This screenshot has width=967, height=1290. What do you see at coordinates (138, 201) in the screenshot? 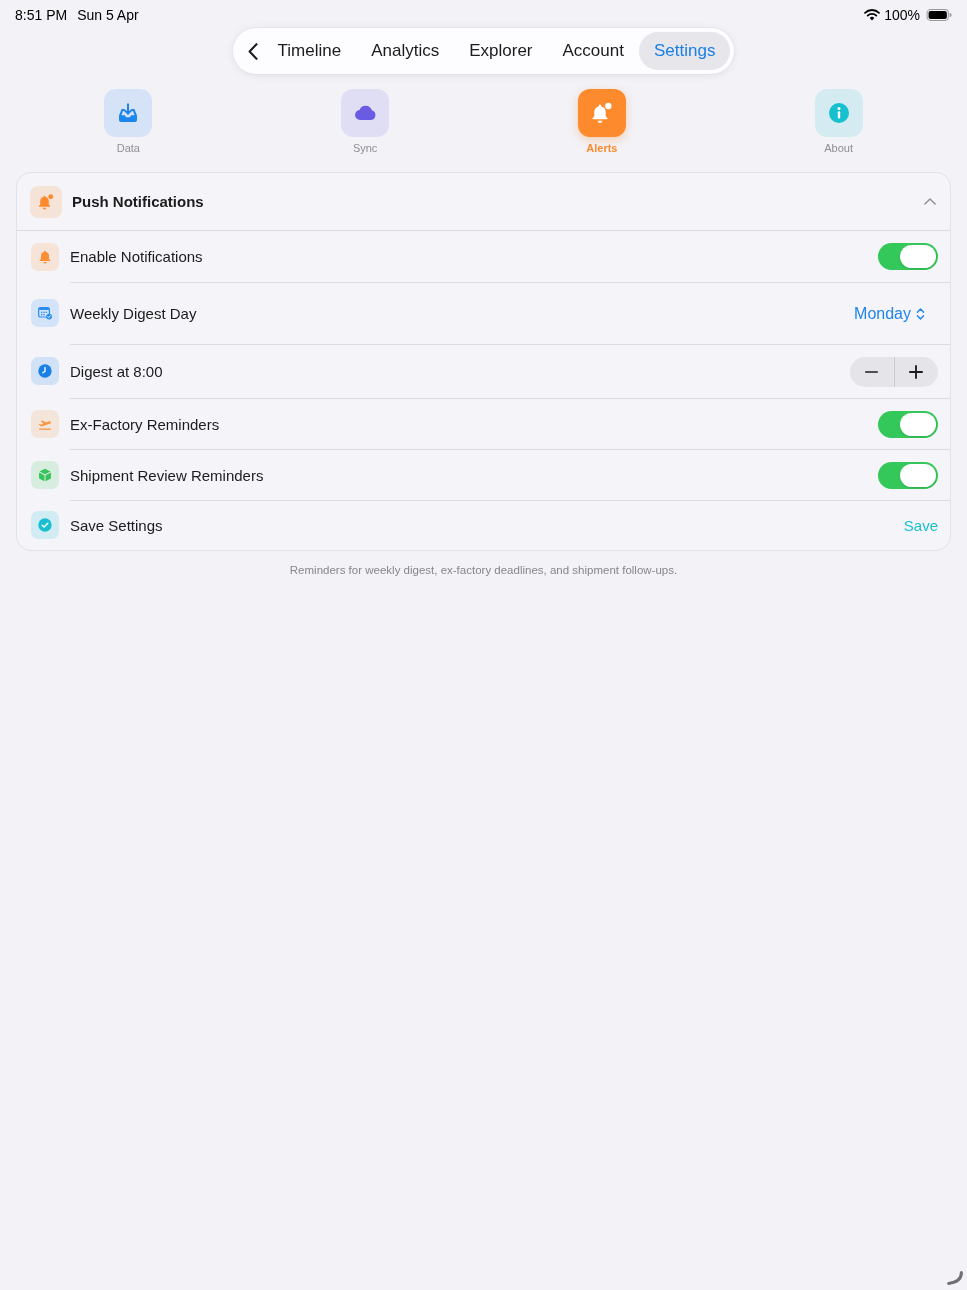
I see `section-title: Push Notifications` at bounding box center [138, 201].